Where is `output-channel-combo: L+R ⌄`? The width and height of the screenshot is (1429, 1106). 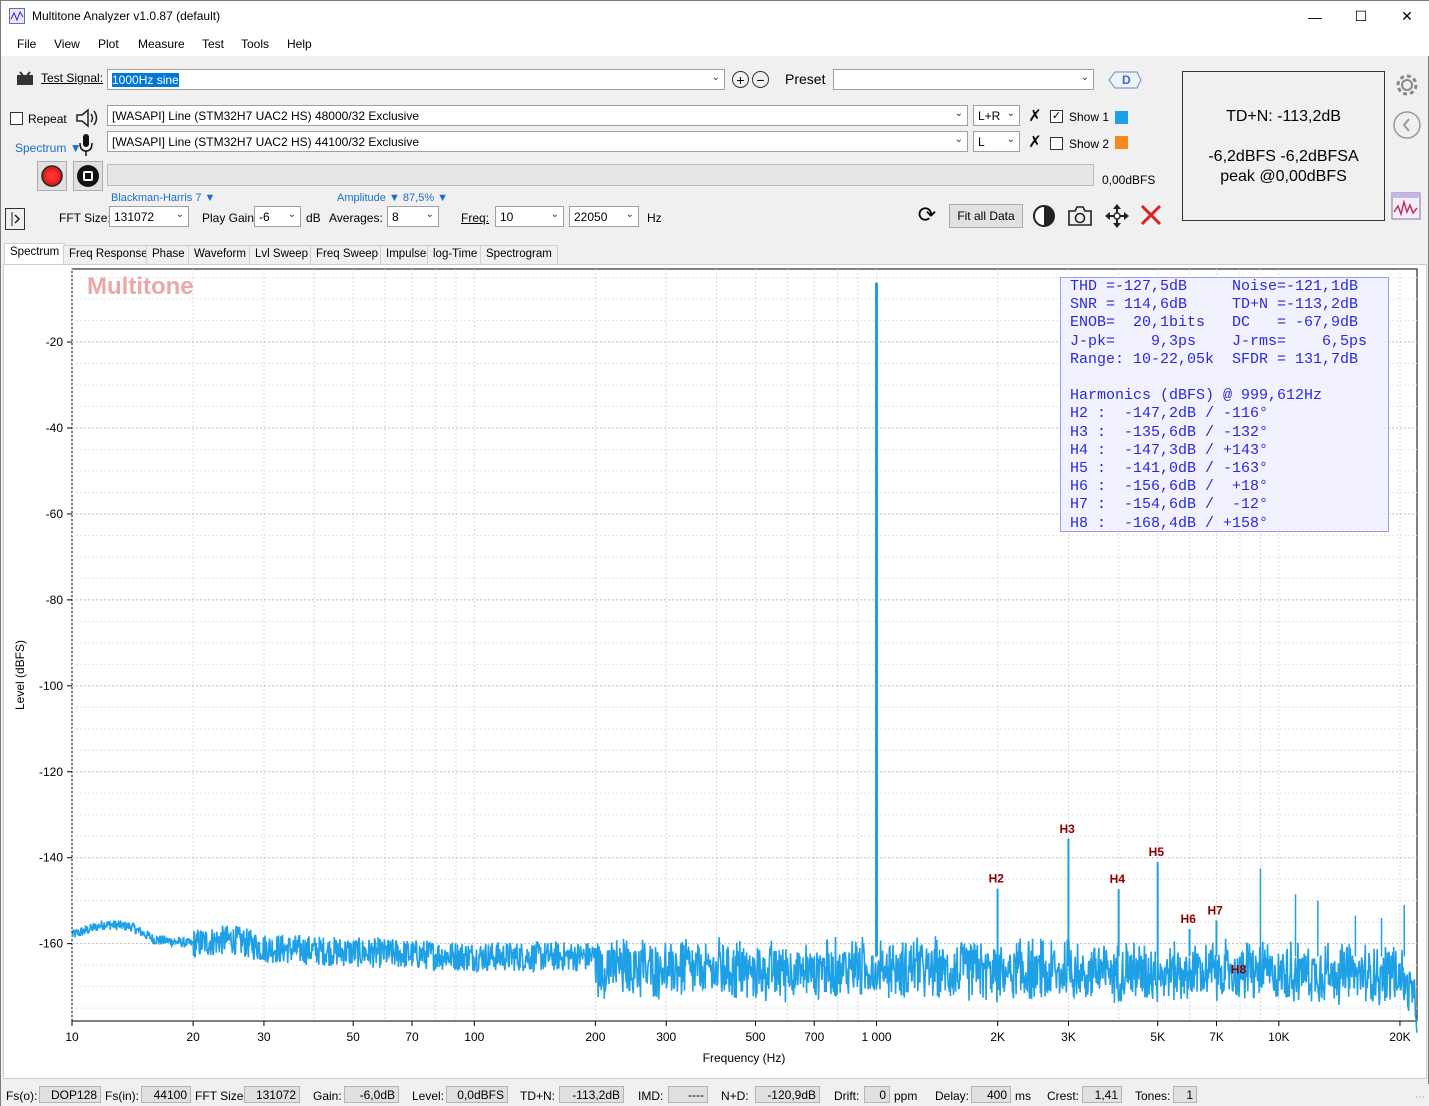
output-channel-combo: L+R ⌄ is located at coordinates (996, 115).